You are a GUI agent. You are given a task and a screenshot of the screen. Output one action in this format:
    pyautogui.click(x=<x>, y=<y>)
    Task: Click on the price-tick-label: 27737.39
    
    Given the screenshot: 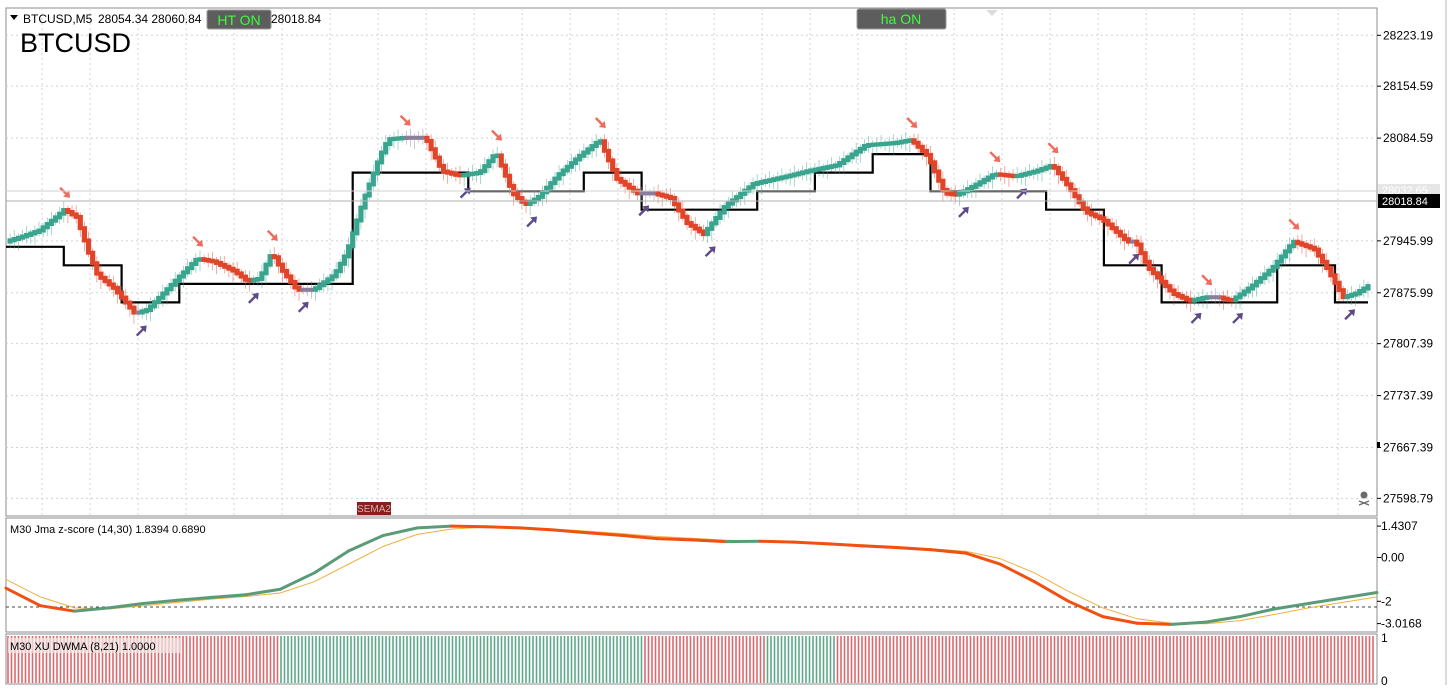 What is the action you would take?
    pyautogui.click(x=1408, y=396)
    